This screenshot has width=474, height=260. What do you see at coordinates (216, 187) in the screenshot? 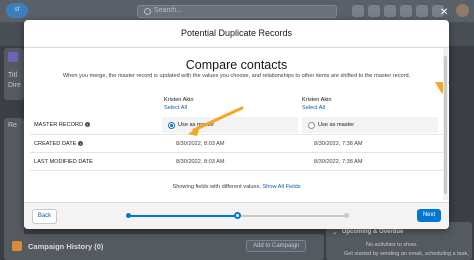
I see `fields-note-text: Showing fields with different values.` at bounding box center [216, 187].